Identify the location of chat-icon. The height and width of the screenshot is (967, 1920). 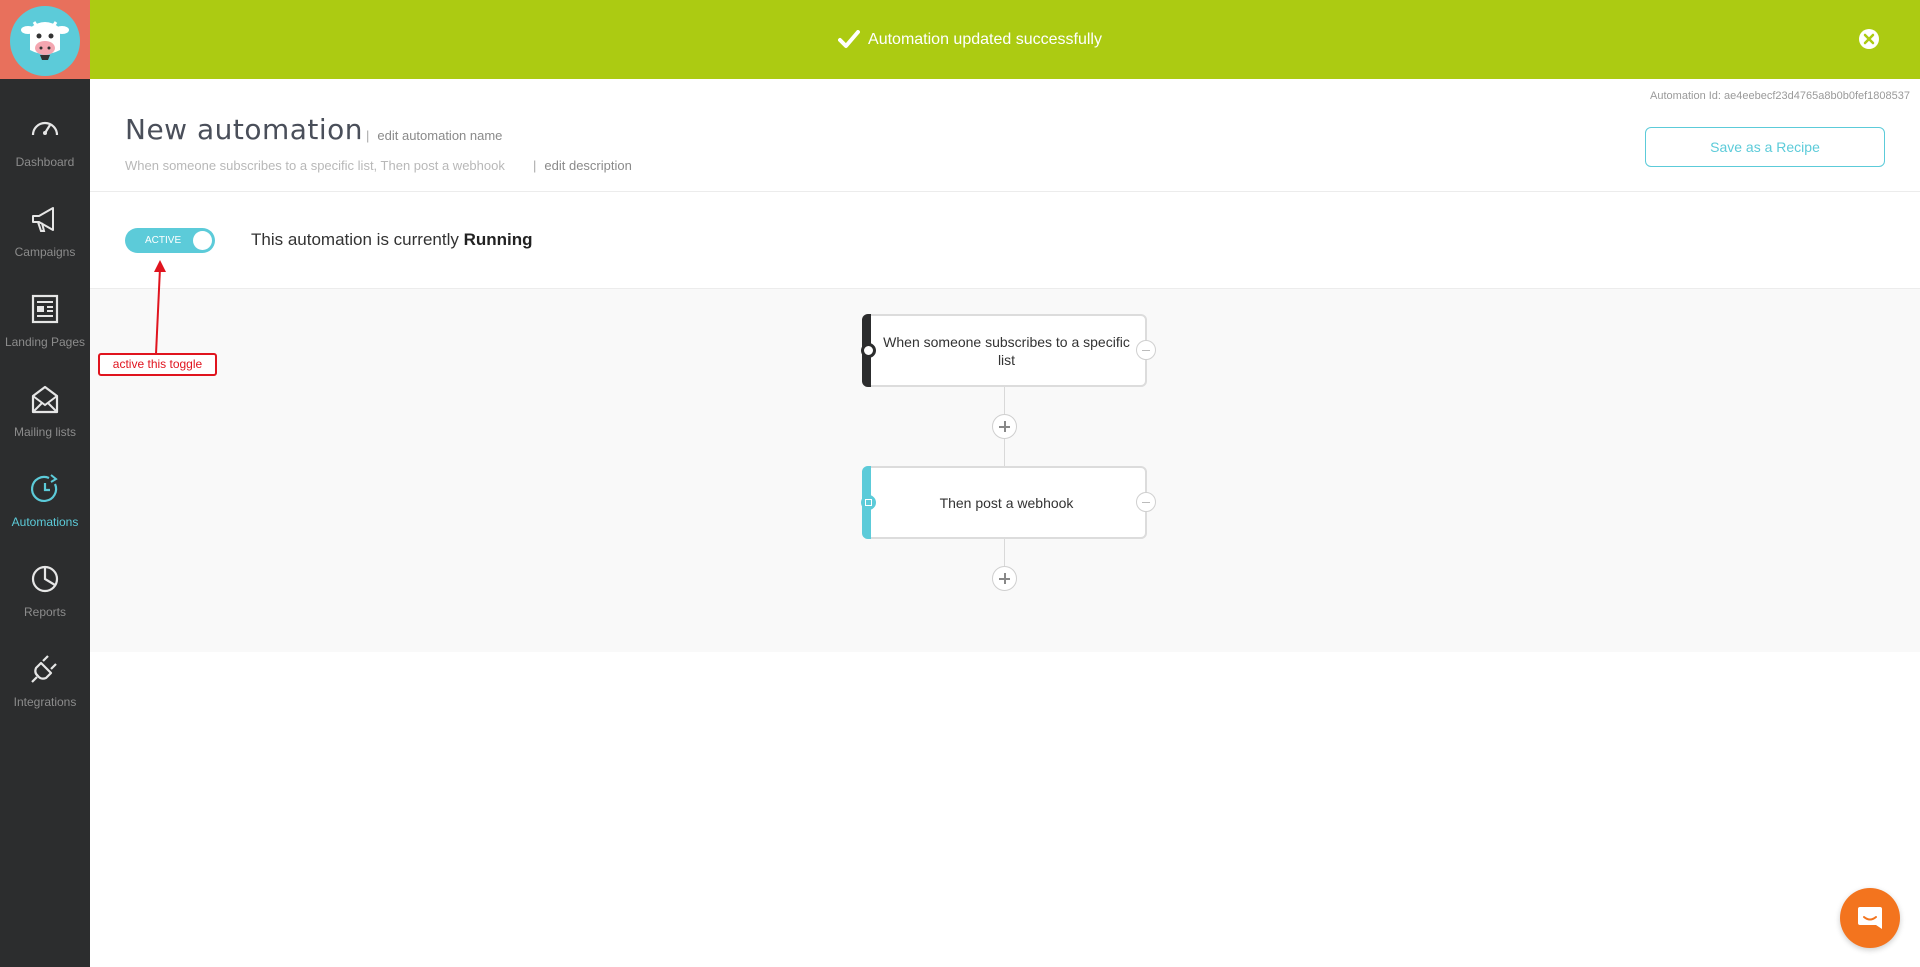
(1870, 918).